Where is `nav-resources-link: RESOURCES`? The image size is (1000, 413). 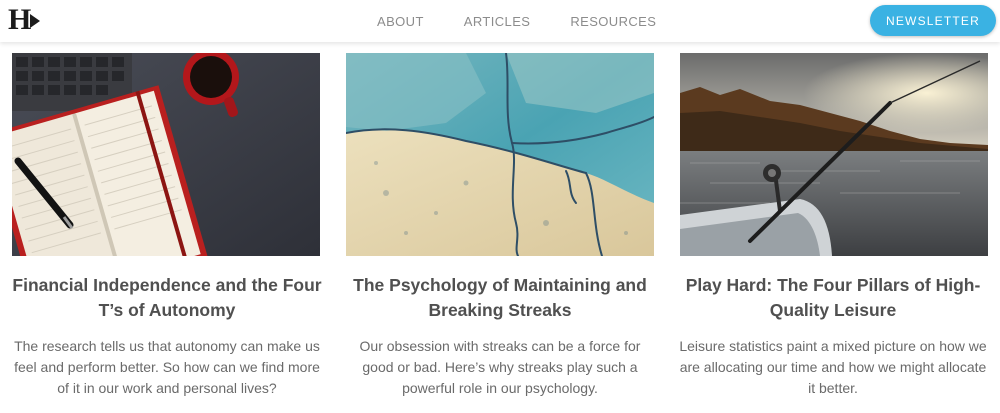
nav-resources-link: RESOURCES is located at coordinates (613, 21).